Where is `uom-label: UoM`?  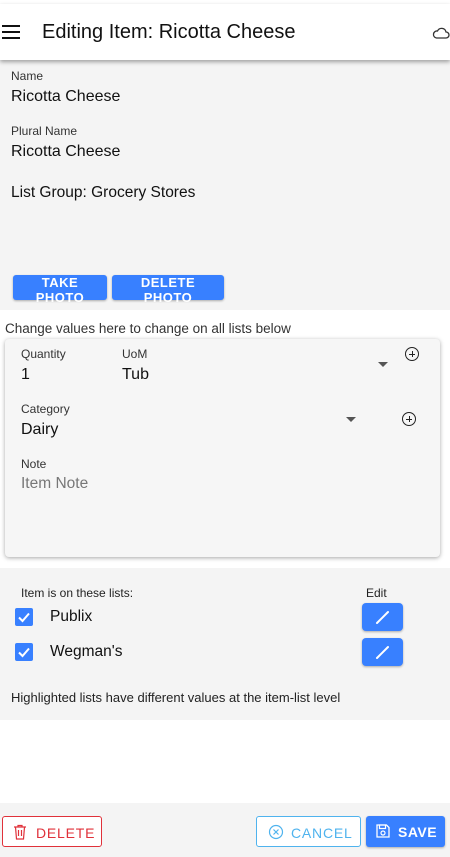
uom-label: UoM is located at coordinates (135, 354).